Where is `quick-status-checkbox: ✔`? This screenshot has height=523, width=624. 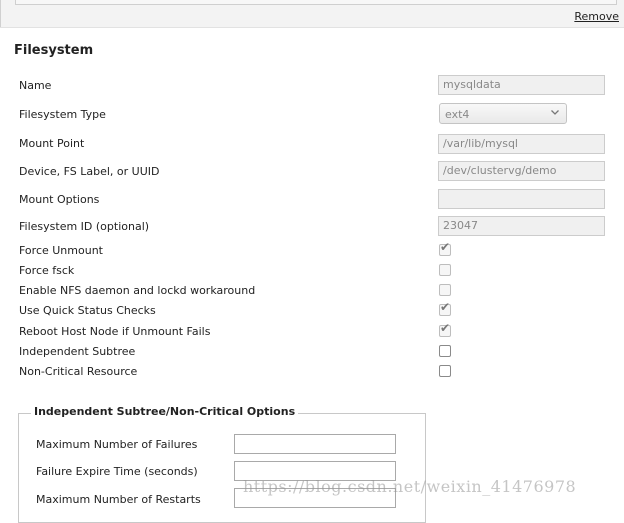
quick-status-checkbox: ✔ is located at coordinates (445, 308).